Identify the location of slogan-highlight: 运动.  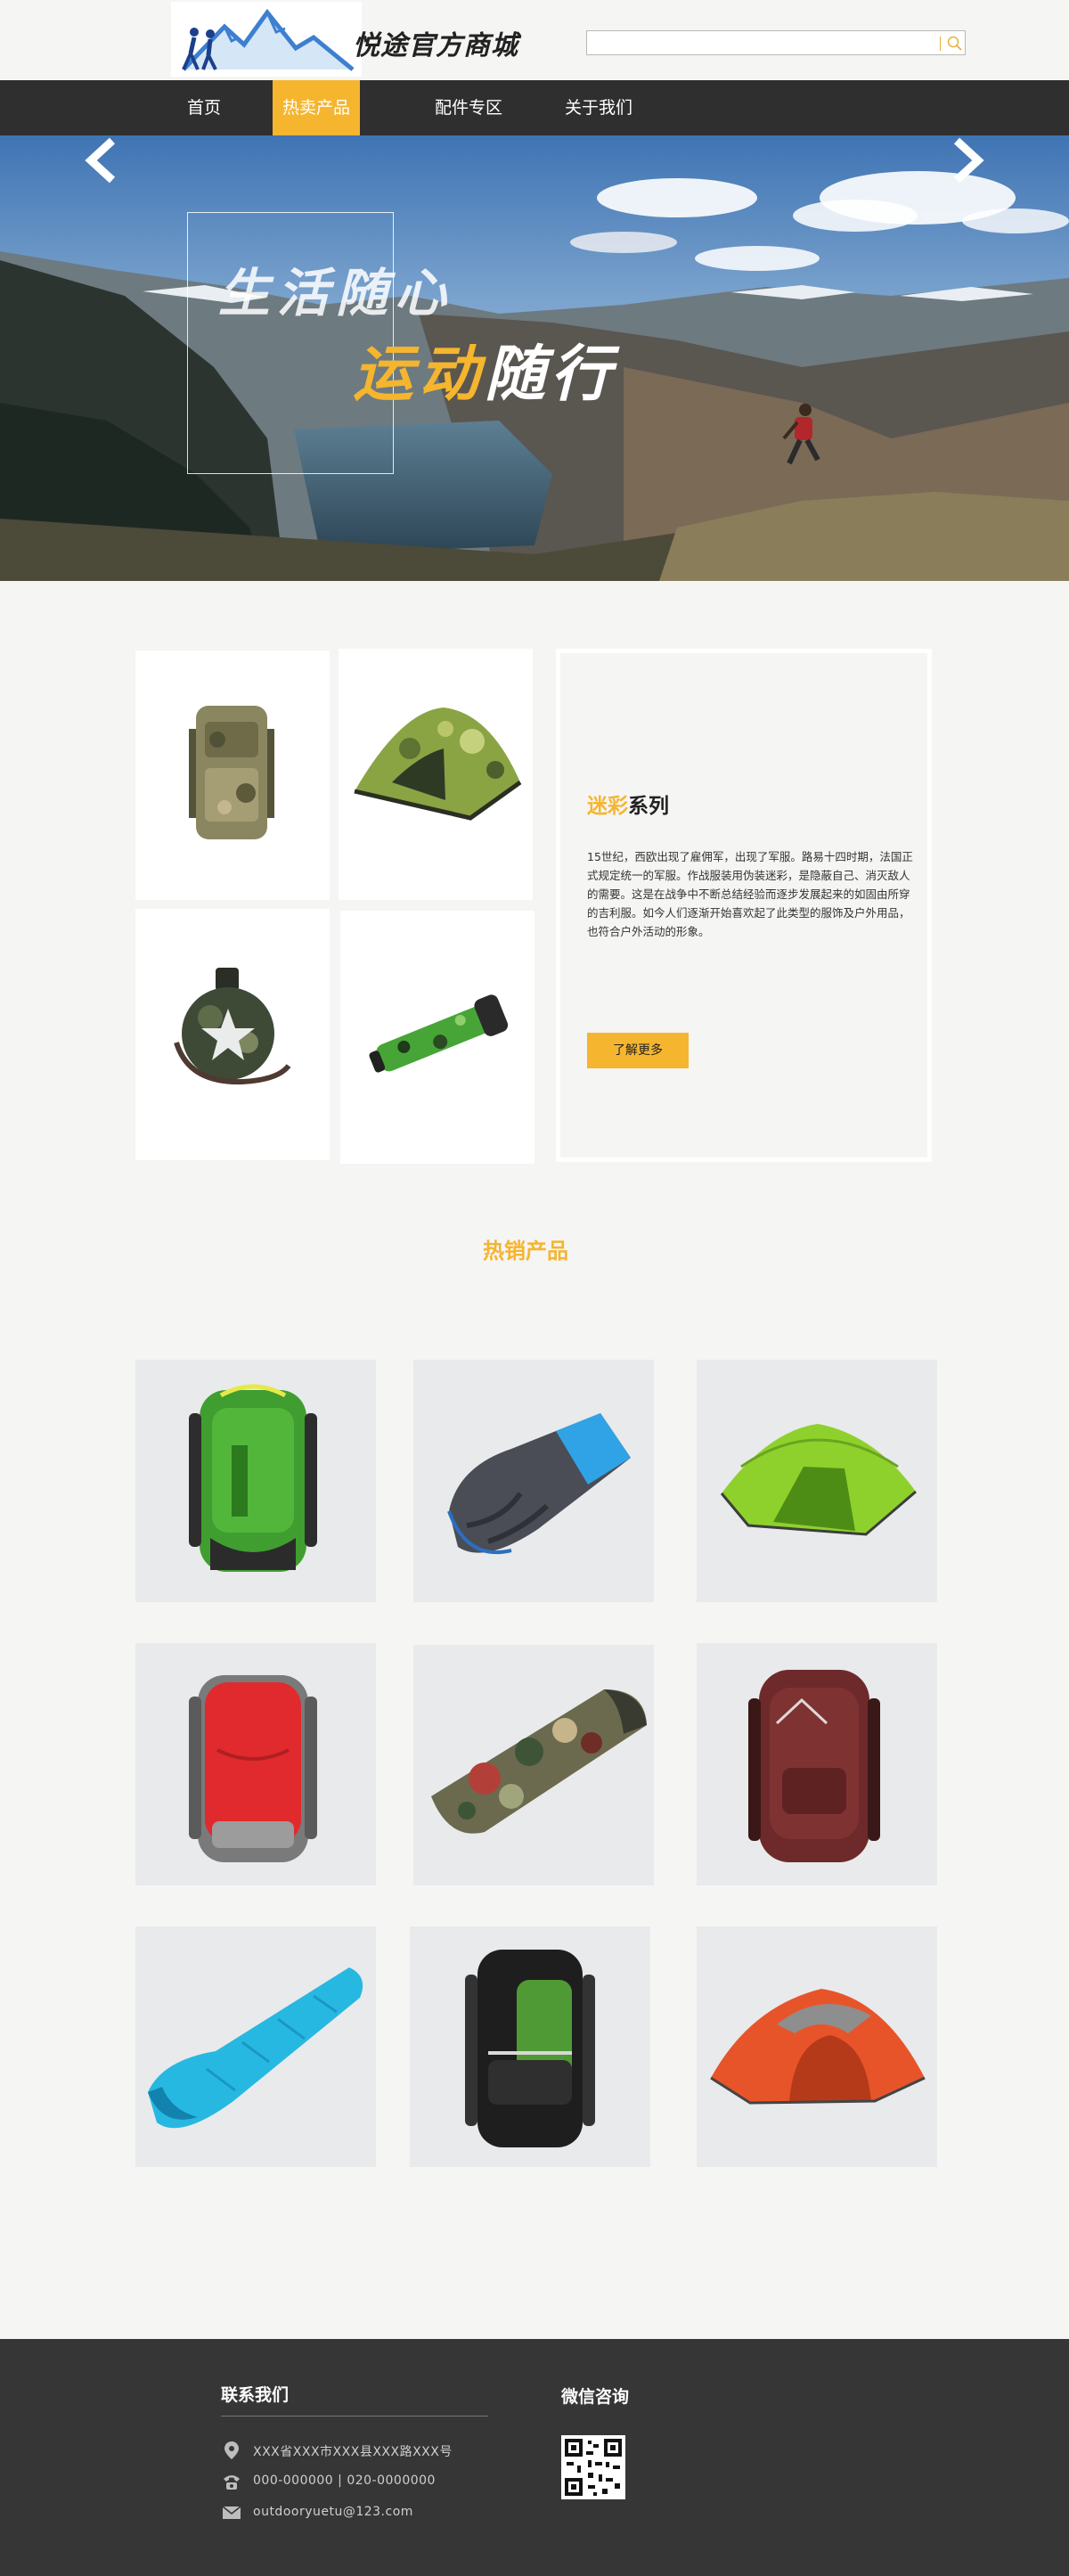
(419, 374).